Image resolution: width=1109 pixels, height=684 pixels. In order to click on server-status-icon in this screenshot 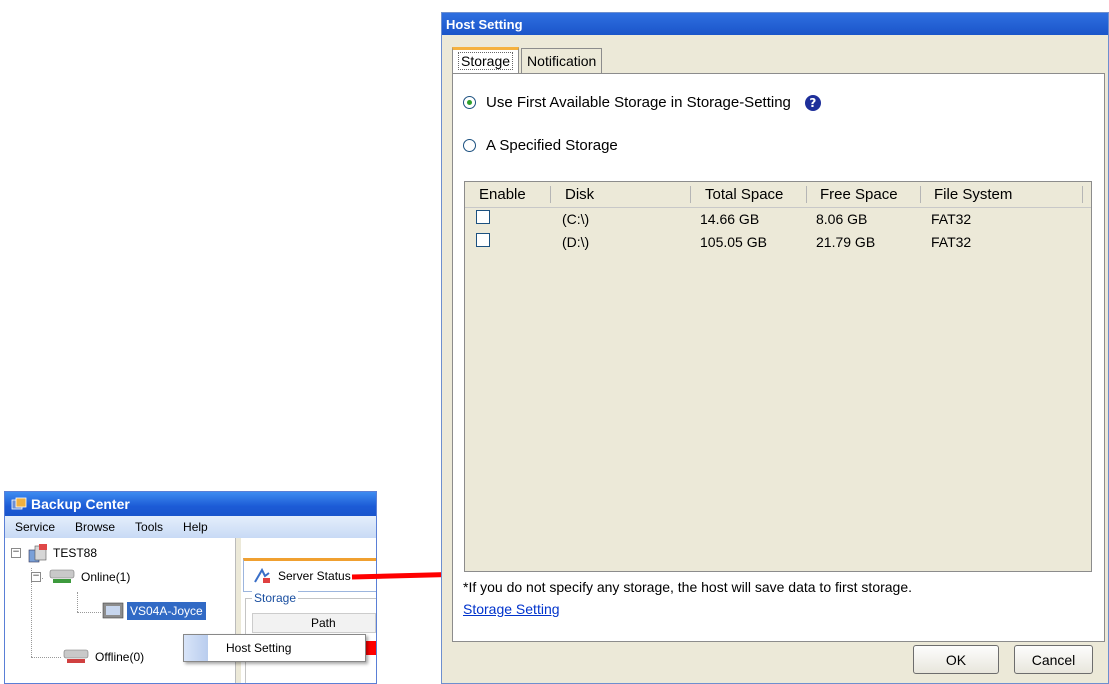, I will do `click(262, 575)`.